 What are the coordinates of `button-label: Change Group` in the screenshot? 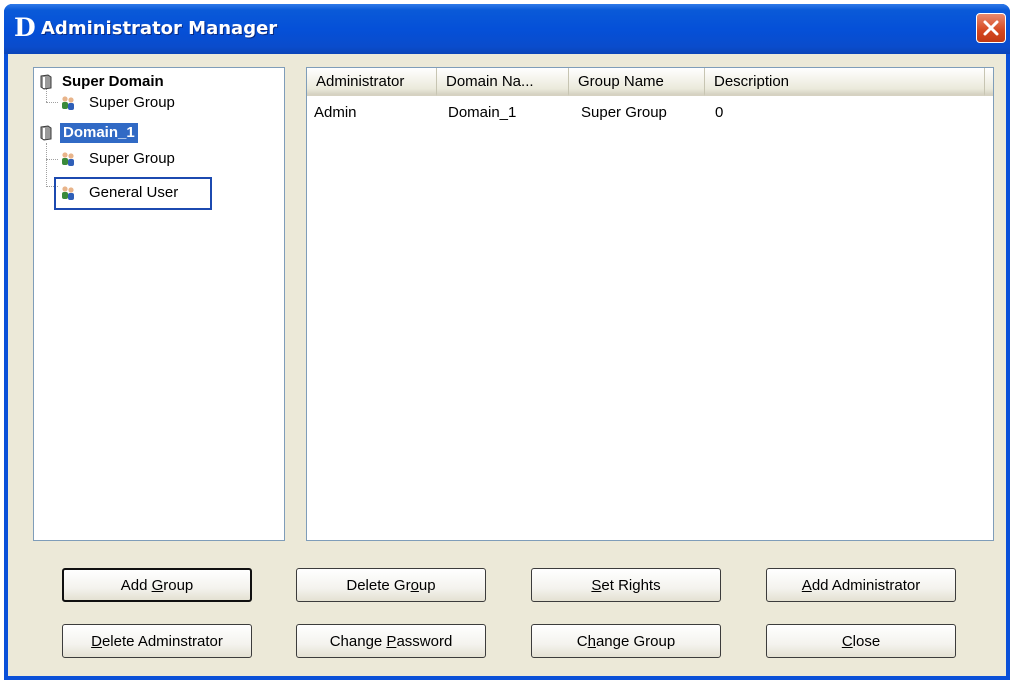 It's located at (626, 641).